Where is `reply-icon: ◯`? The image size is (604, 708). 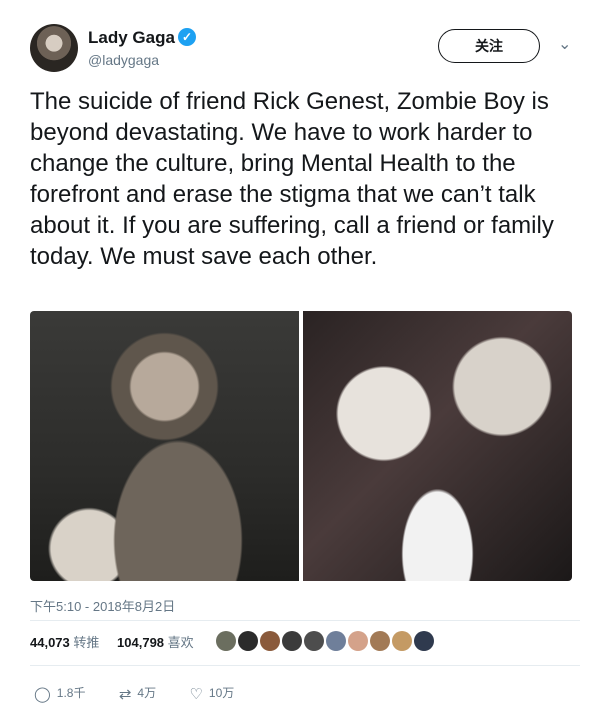 reply-icon: ◯ is located at coordinates (42, 694).